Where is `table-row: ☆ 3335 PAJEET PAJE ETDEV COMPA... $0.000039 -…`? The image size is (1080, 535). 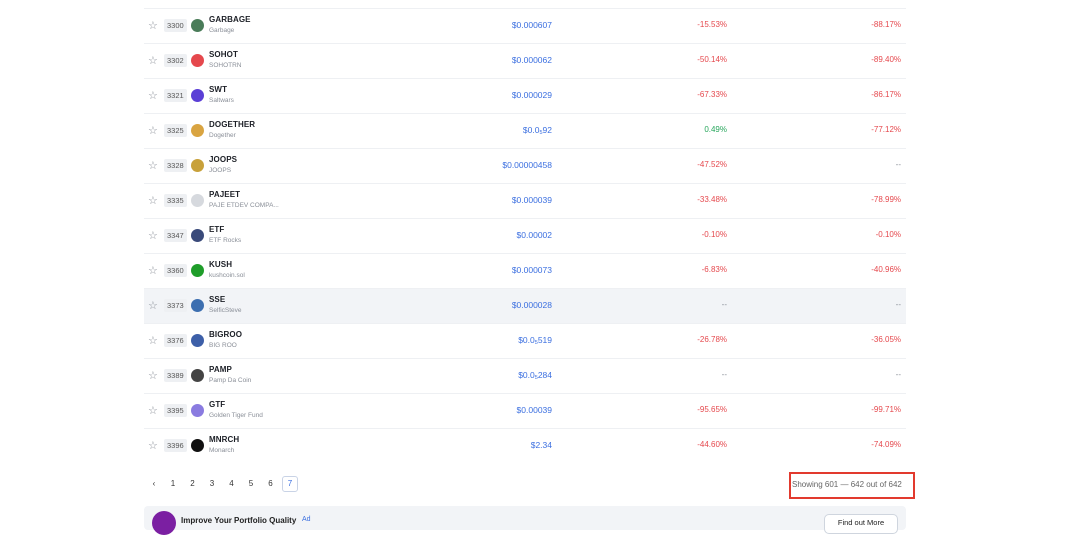 table-row: ☆ 3335 PAJEET PAJE ETDEV COMPA... $0.000039 -… is located at coordinates (525, 200).